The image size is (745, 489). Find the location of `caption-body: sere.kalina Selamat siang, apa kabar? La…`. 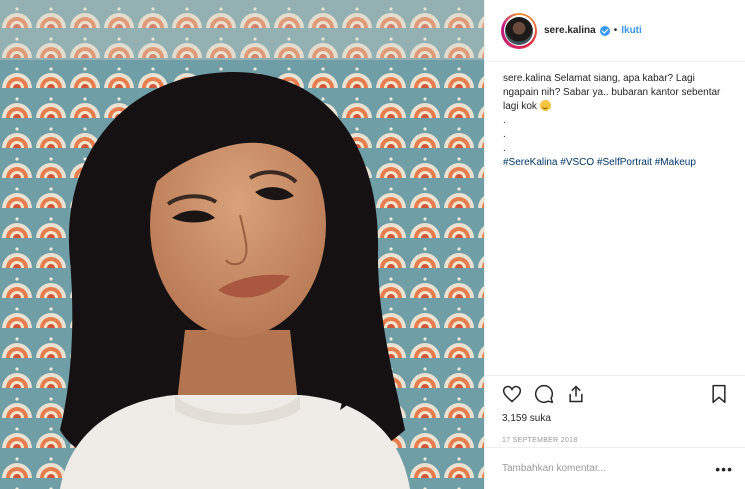

caption-body: sere.kalina Selamat siang, apa kabar? La… is located at coordinates (616, 93).